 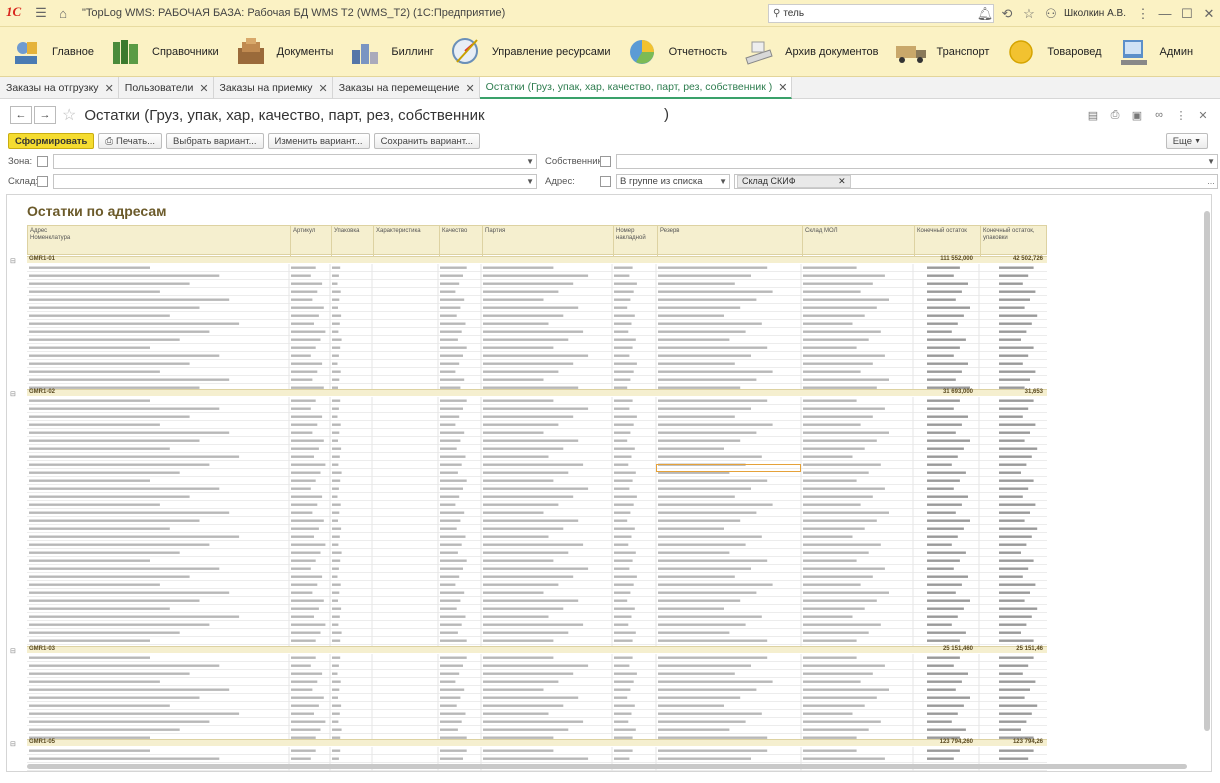 I want to click on owner-field: ▼, so click(x=917, y=161).